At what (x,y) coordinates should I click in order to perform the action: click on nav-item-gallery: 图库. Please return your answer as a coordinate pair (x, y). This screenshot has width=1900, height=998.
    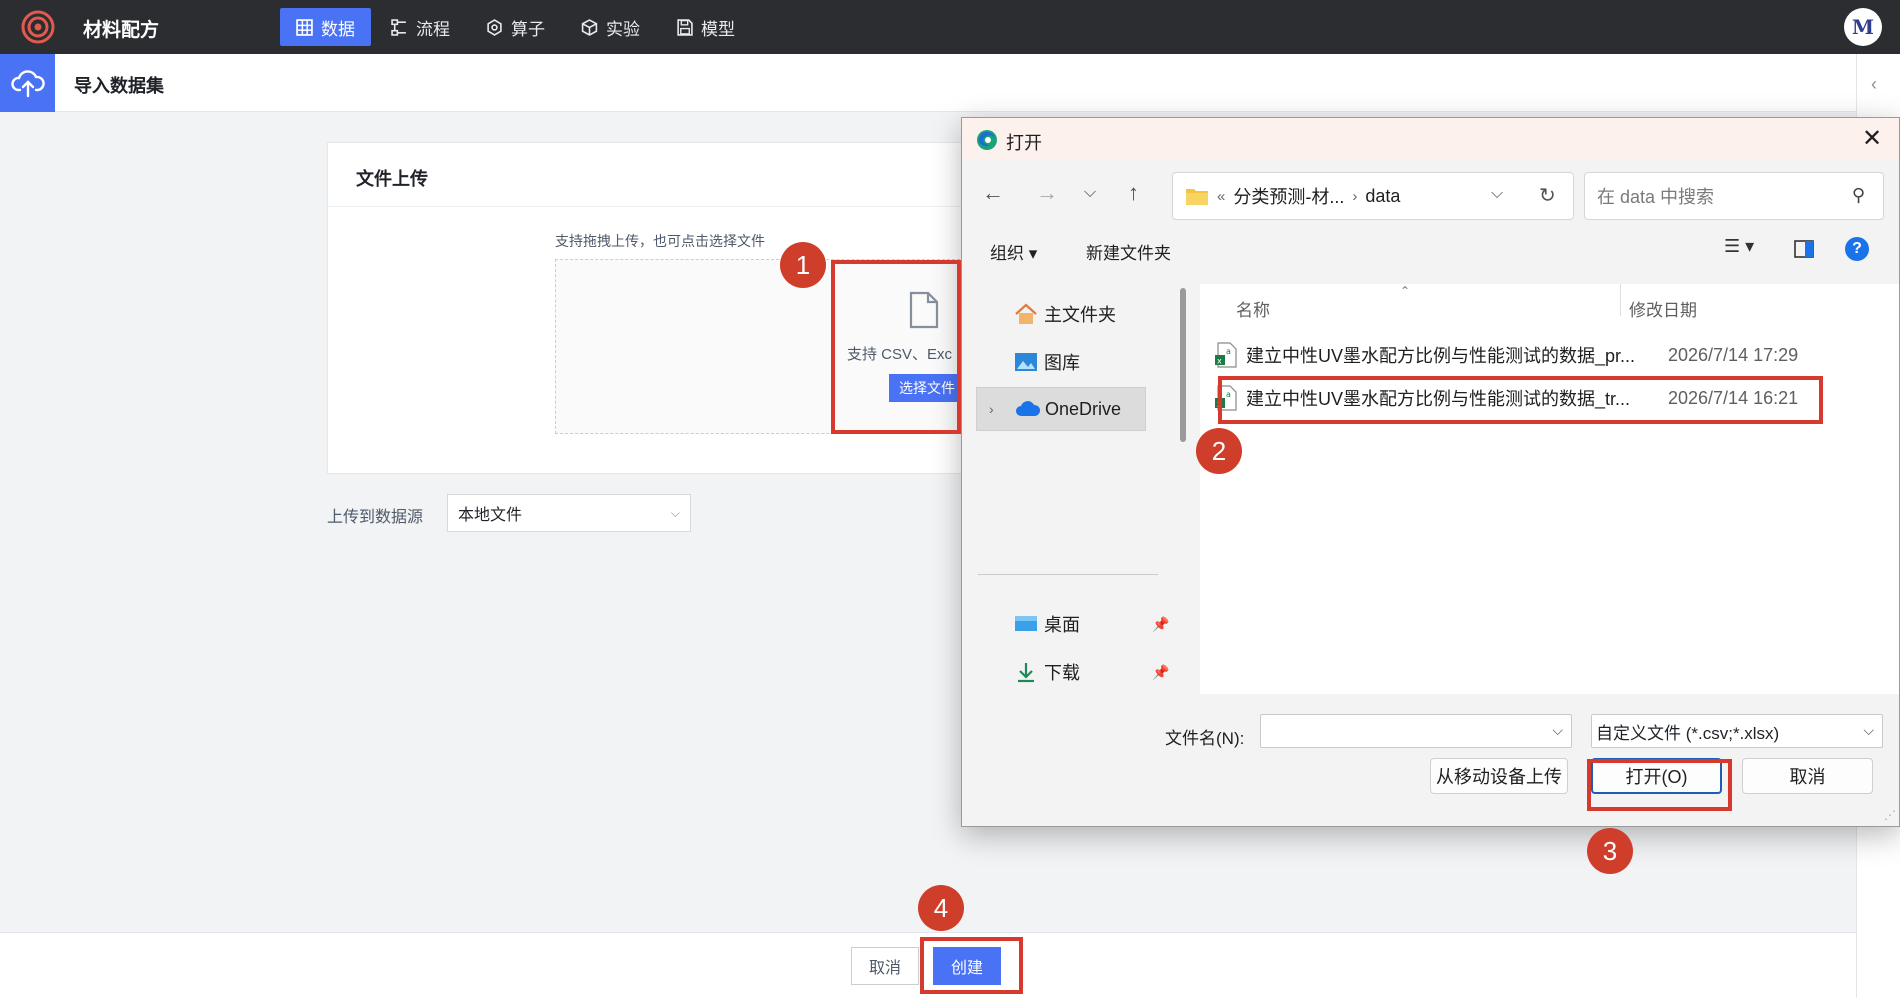
    Looking at the image, I should click on (1061, 362).